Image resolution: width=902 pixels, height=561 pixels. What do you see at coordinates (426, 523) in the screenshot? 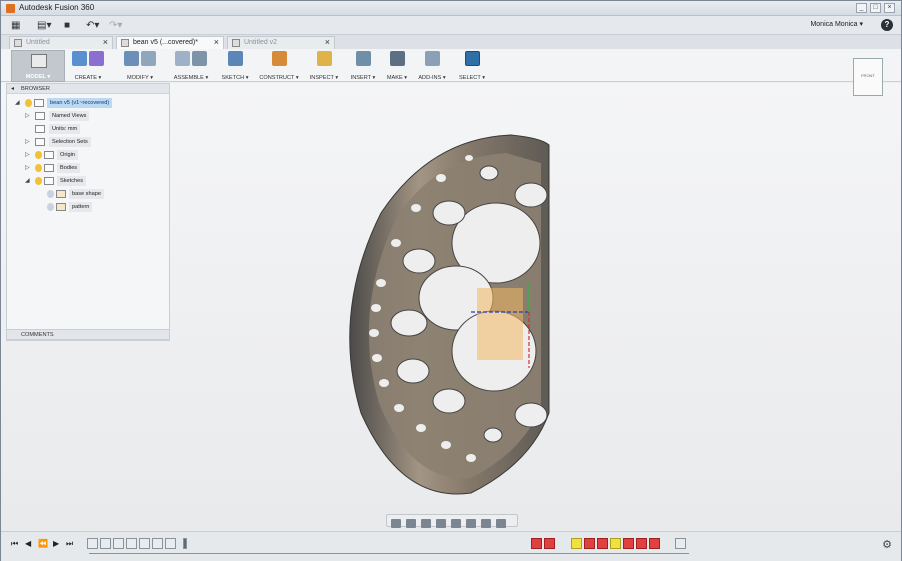
I see `pan-icon` at bounding box center [426, 523].